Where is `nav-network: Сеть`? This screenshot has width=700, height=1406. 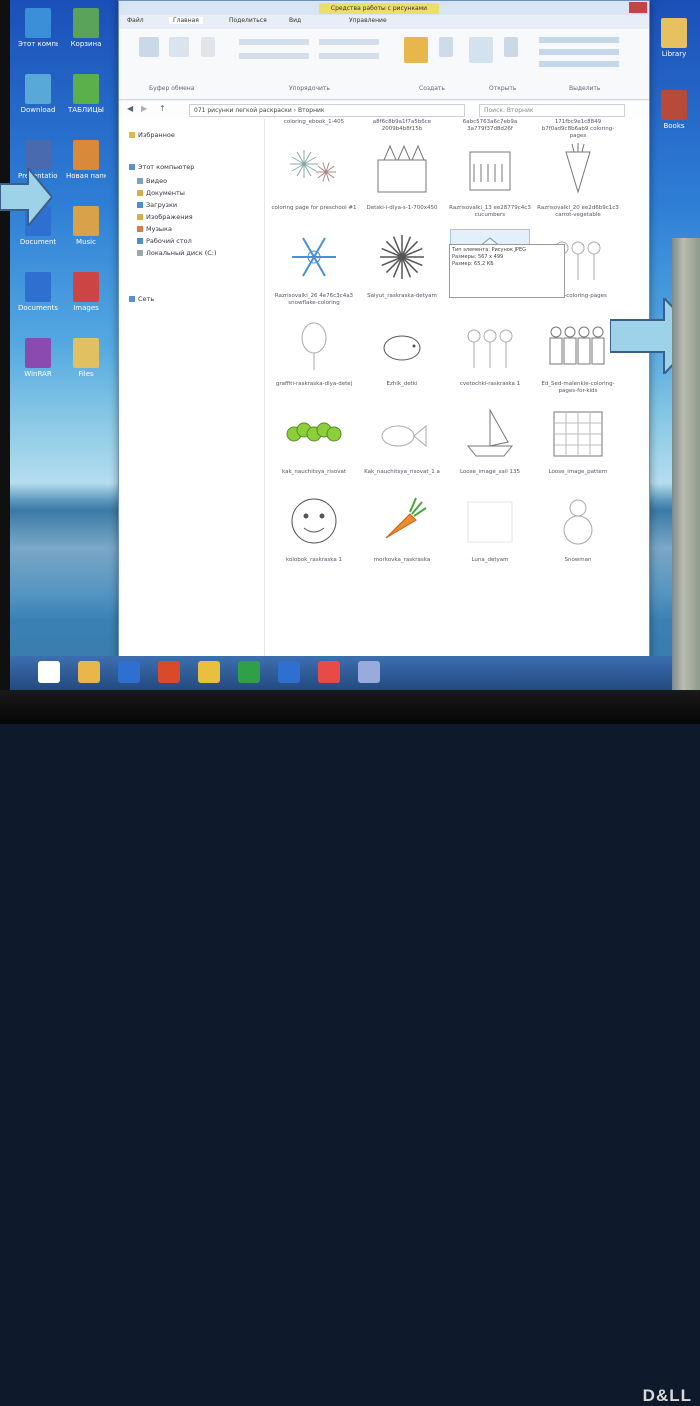 nav-network: Сеть is located at coordinates (141, 299).